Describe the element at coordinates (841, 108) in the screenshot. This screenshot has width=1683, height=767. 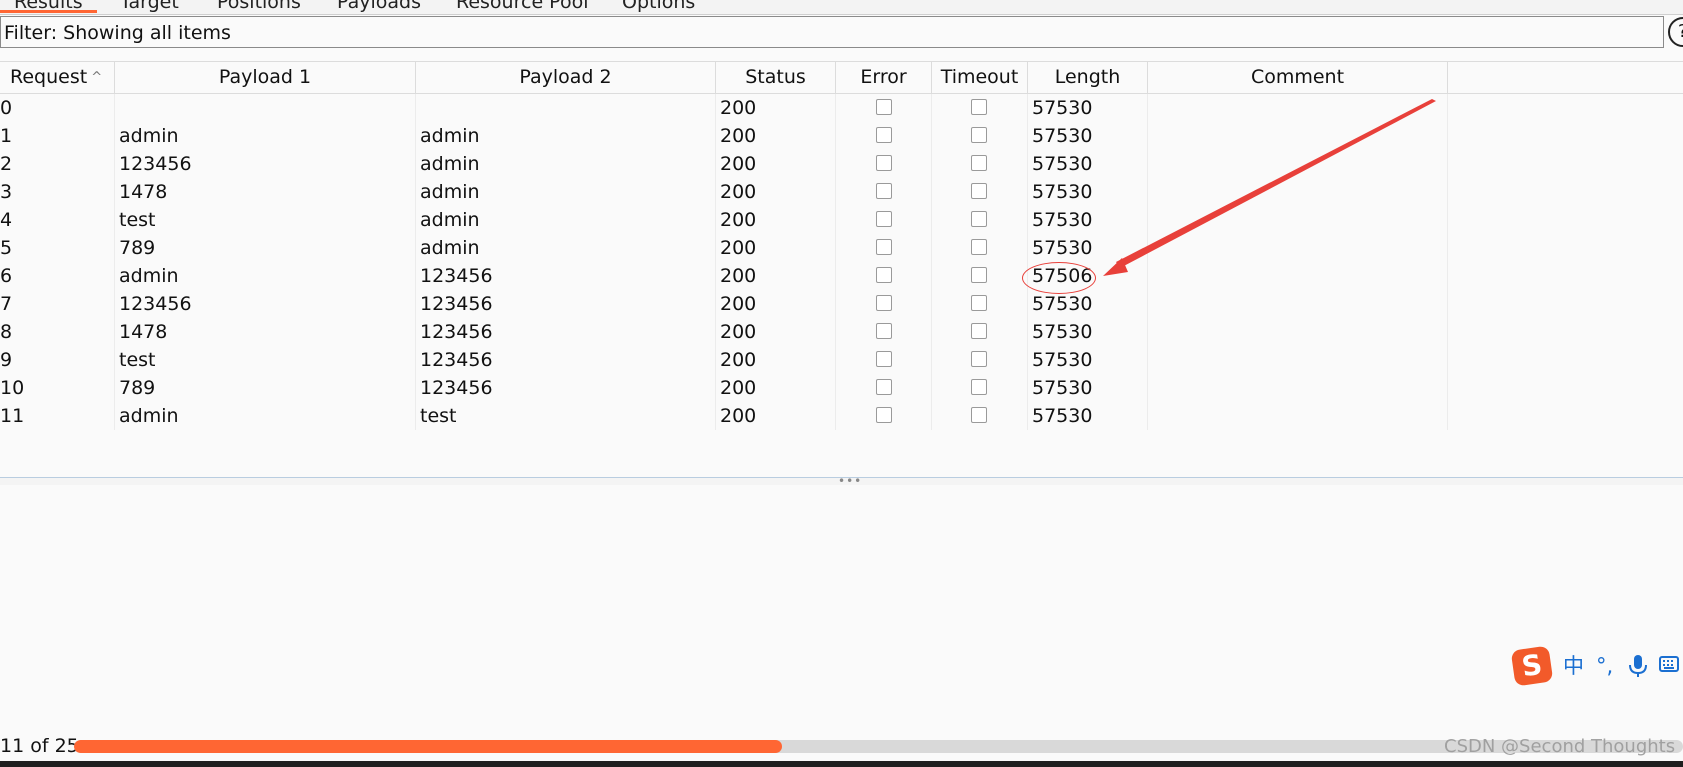
I see `table-row: 0 200 57530` at that location.